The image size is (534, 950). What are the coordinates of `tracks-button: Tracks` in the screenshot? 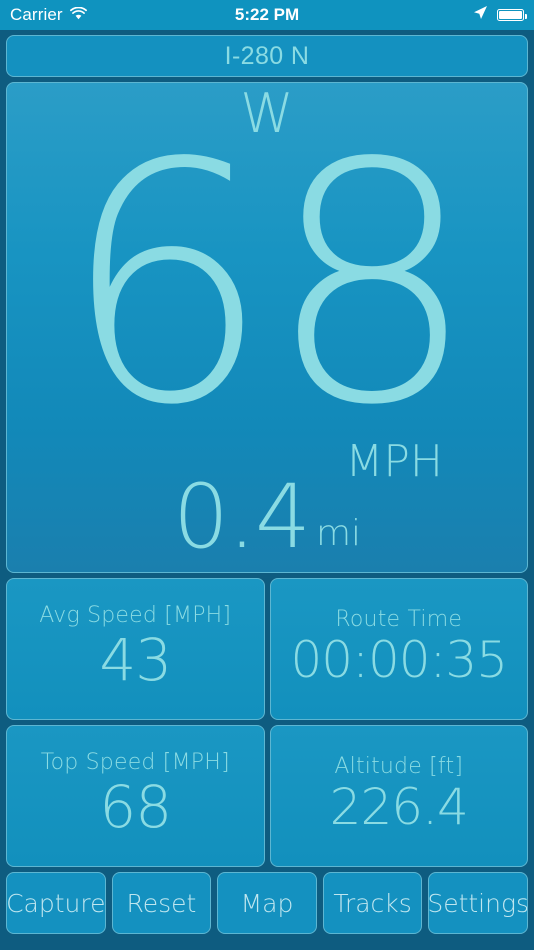 It's located at (372, 903).